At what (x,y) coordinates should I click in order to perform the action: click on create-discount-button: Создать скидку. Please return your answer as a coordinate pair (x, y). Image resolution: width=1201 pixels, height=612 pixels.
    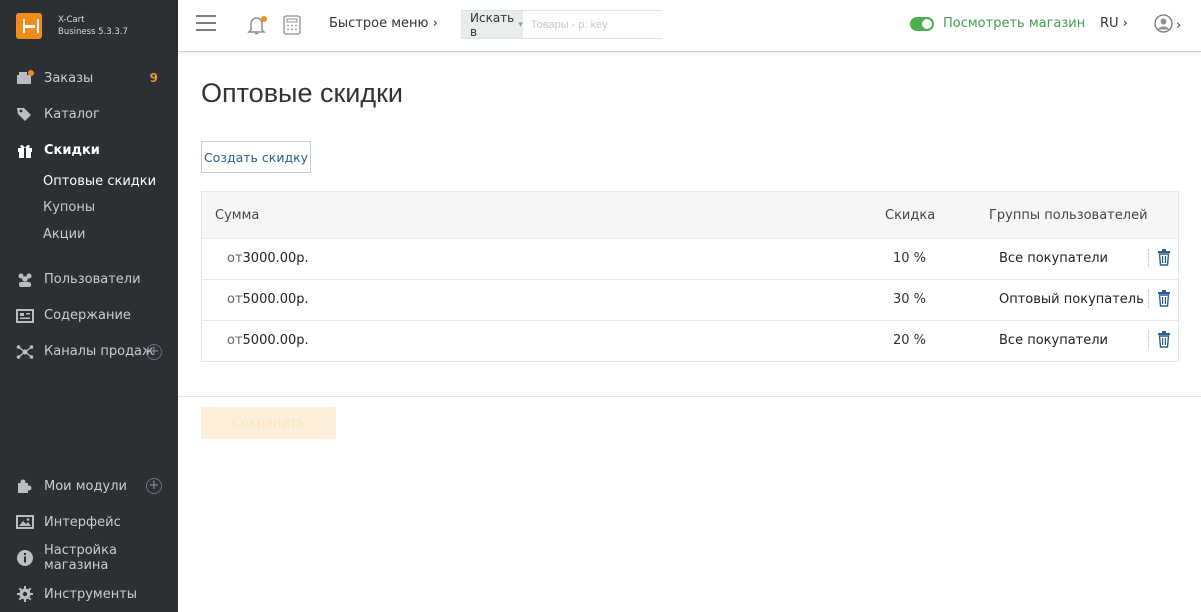
    Looking at the image, I should click on (256, 157).